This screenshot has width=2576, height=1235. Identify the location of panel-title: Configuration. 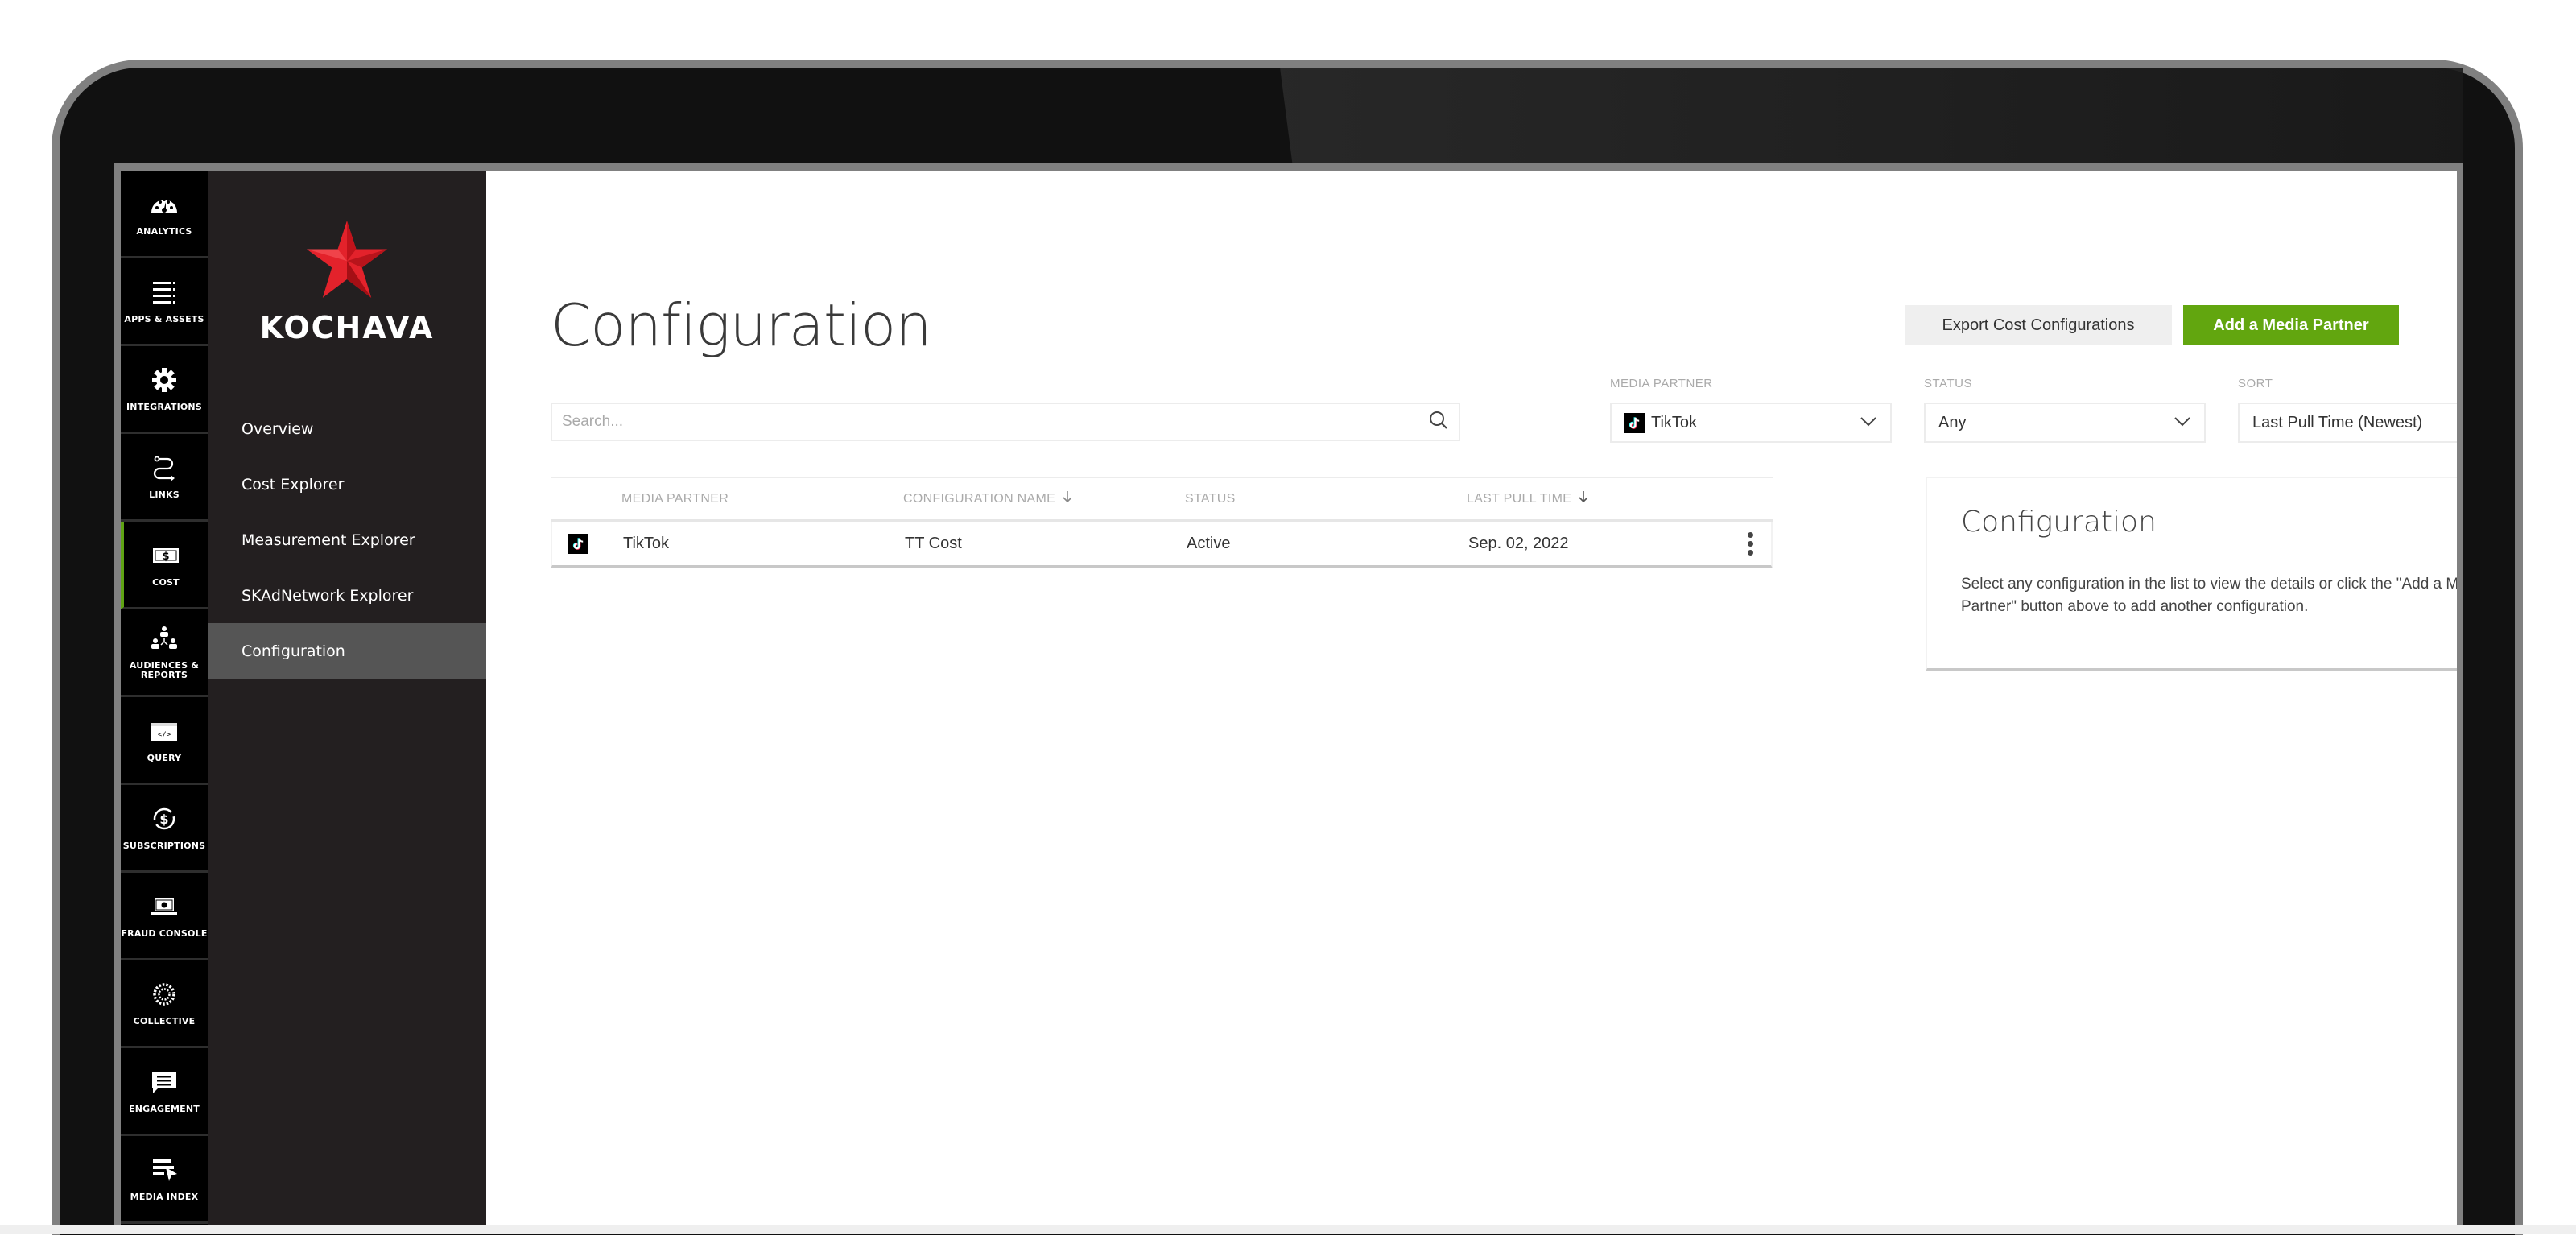
(2059, 522).